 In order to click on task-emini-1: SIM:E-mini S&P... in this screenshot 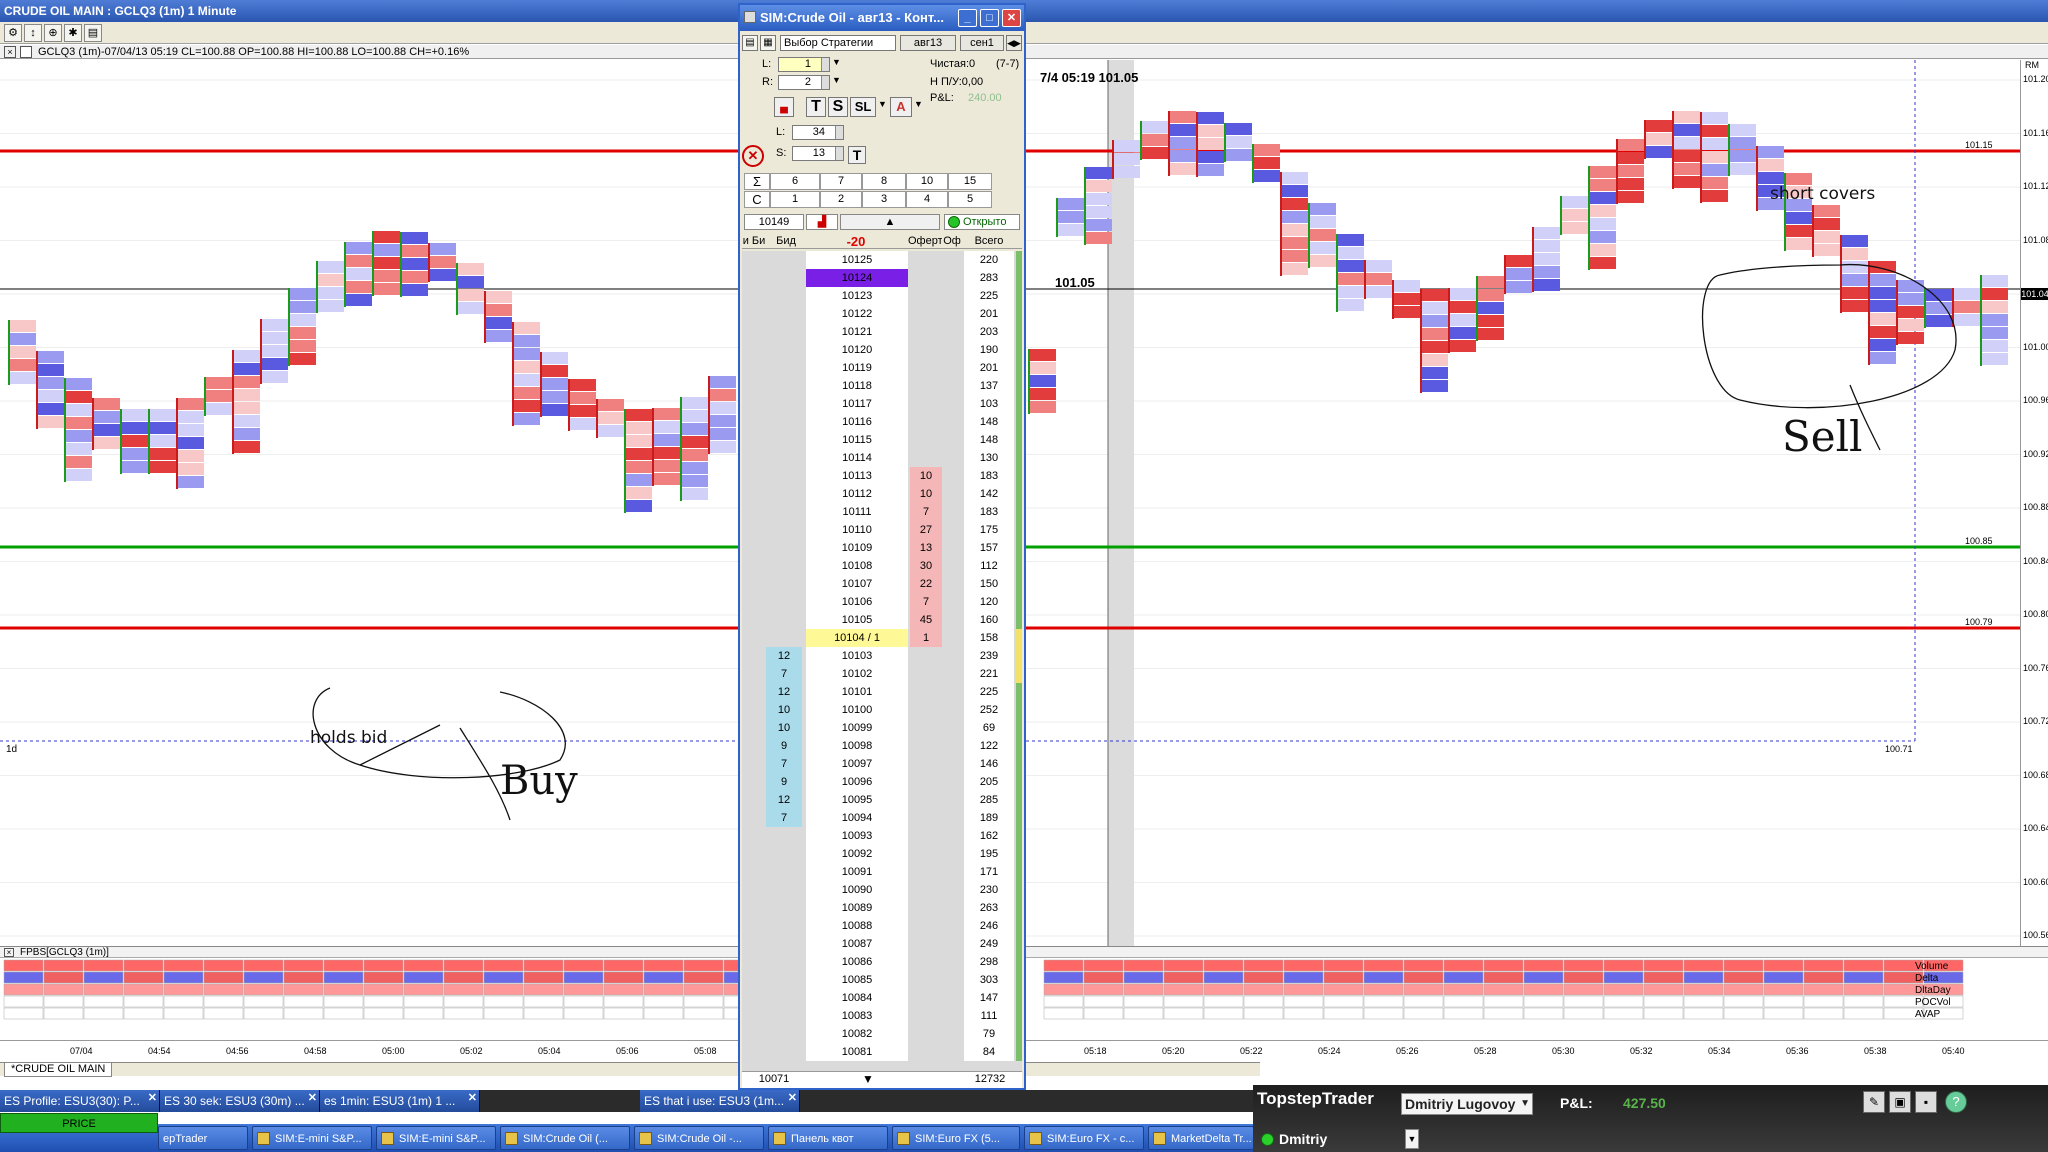, I will do `click(312, 1138)`.